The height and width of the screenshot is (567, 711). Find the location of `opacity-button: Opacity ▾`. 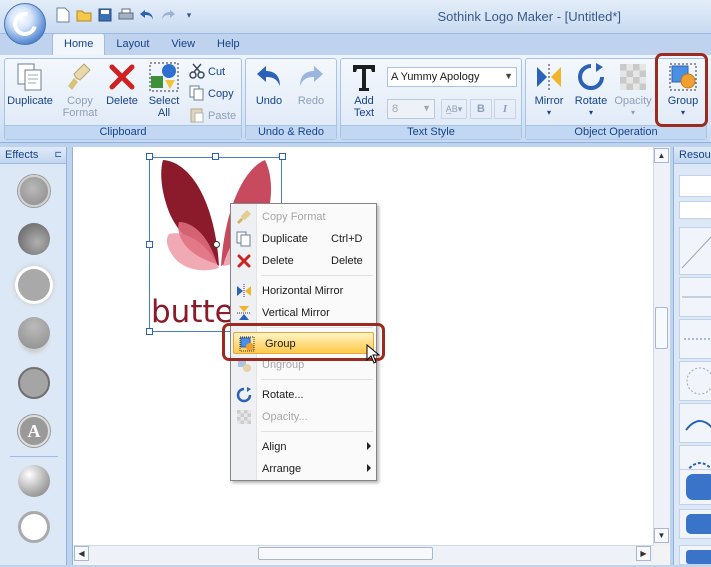

opacity-button: Opacity ▾ is located at coordinates (633, 90).